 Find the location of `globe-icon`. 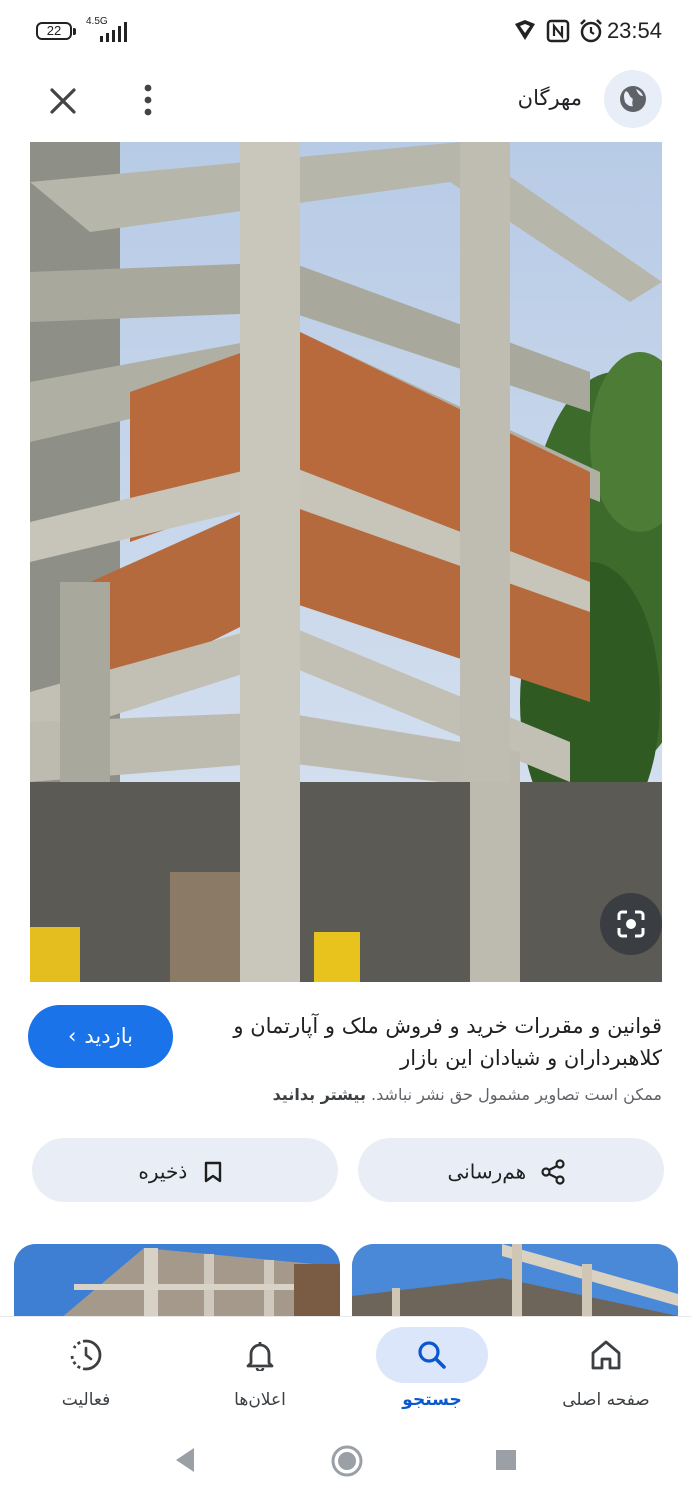

globe-icon is located at coordinates (633, 99).